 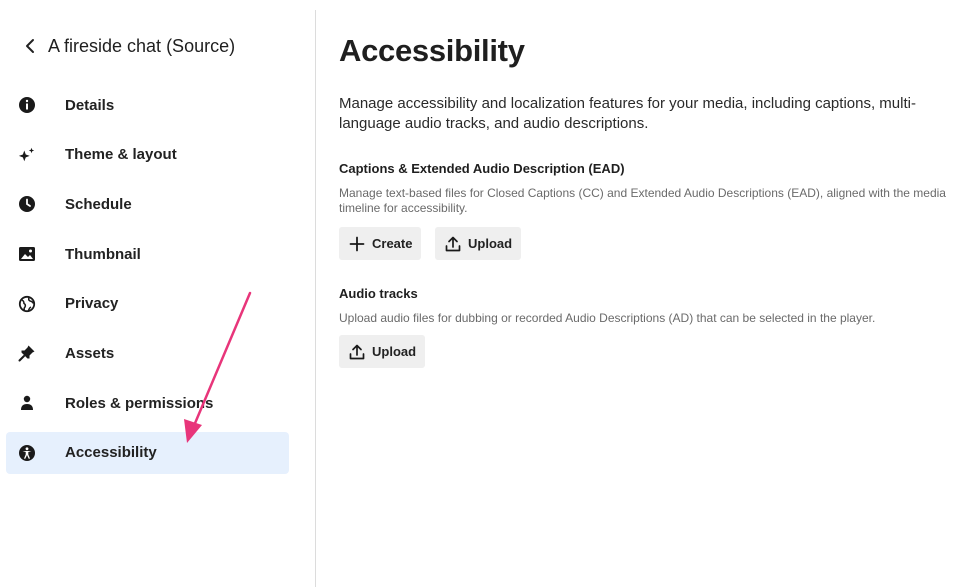 I want to click on person-icon, so click(x=27, y=403).